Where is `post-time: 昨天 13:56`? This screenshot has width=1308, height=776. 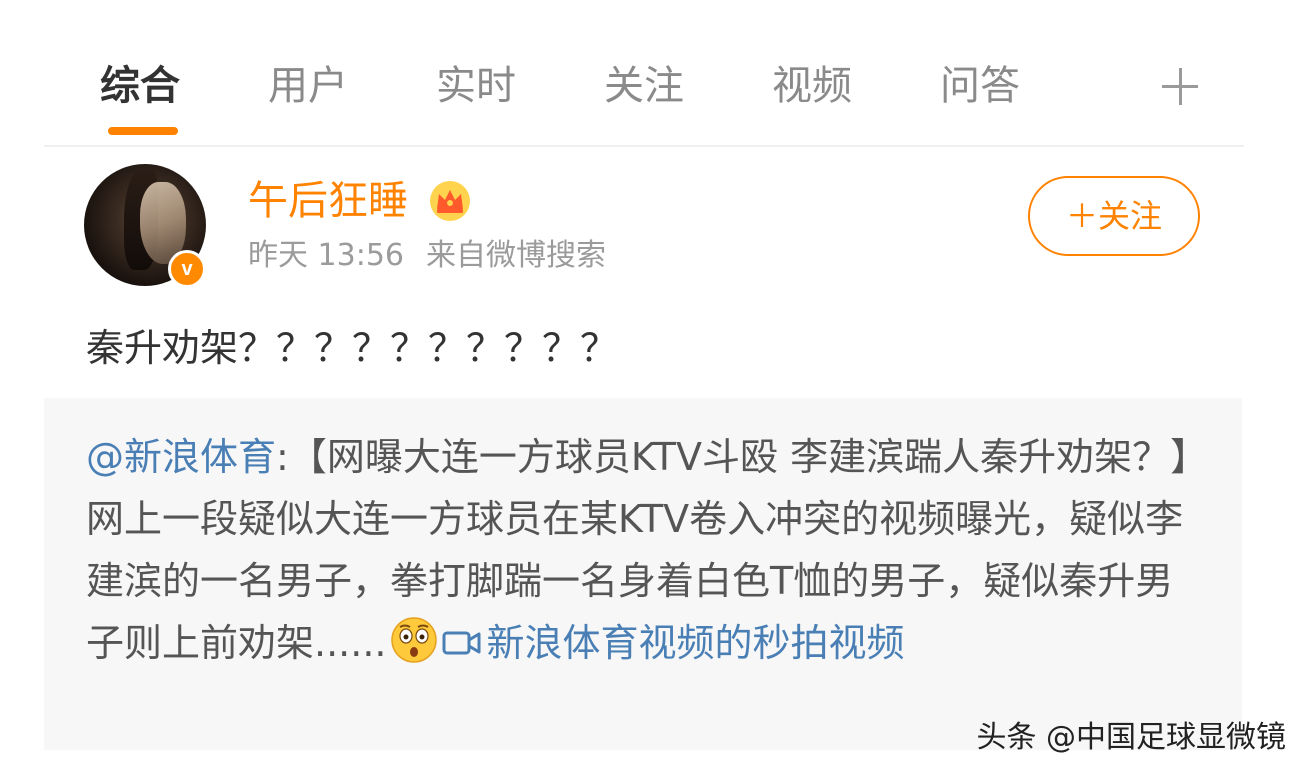 post-time: 昨天 13:56 is located at coordinates (326, 255).